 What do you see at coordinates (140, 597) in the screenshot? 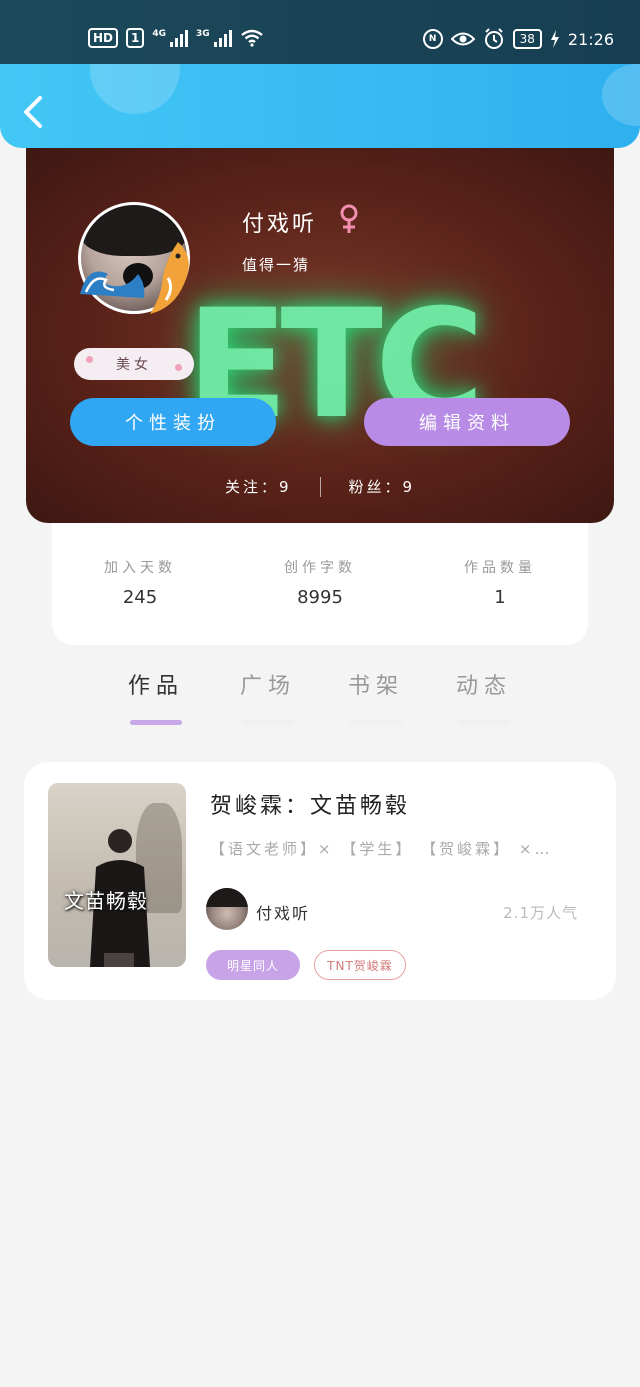
I see `stat-value: 245` at bounding box center [140, 597].